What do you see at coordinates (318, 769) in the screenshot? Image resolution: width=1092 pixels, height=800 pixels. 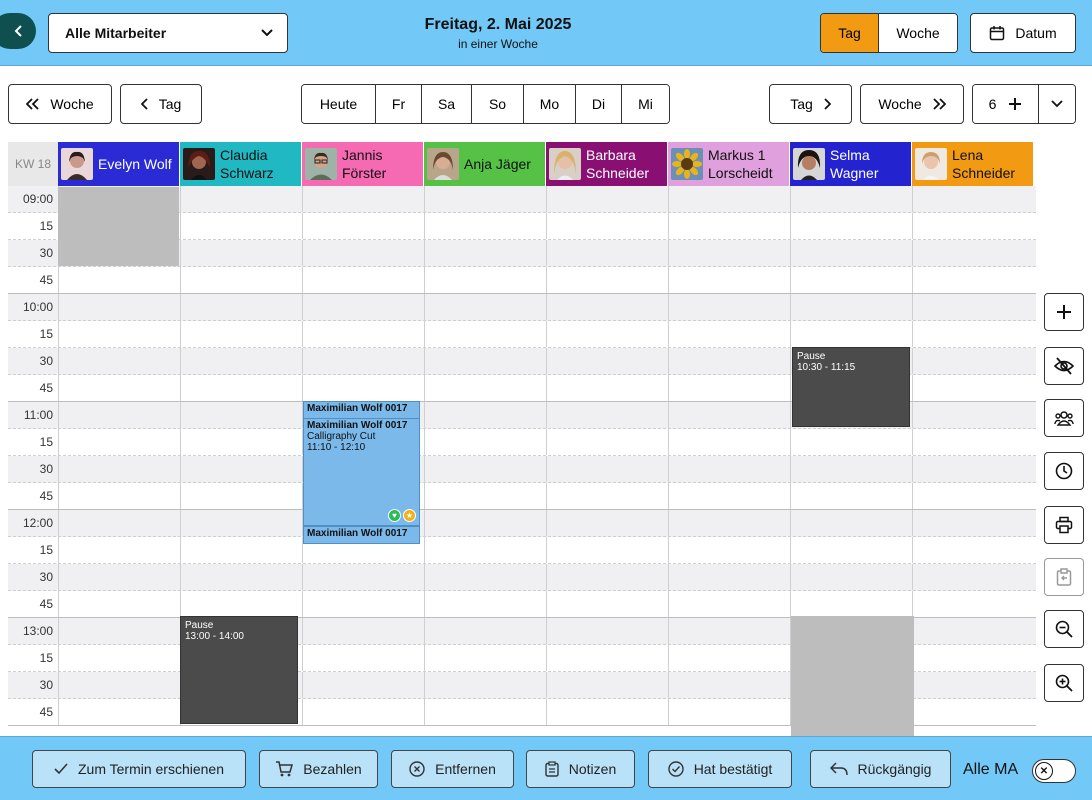 I see `pay-button: Bezahlen` at bounding box center [318, 769].